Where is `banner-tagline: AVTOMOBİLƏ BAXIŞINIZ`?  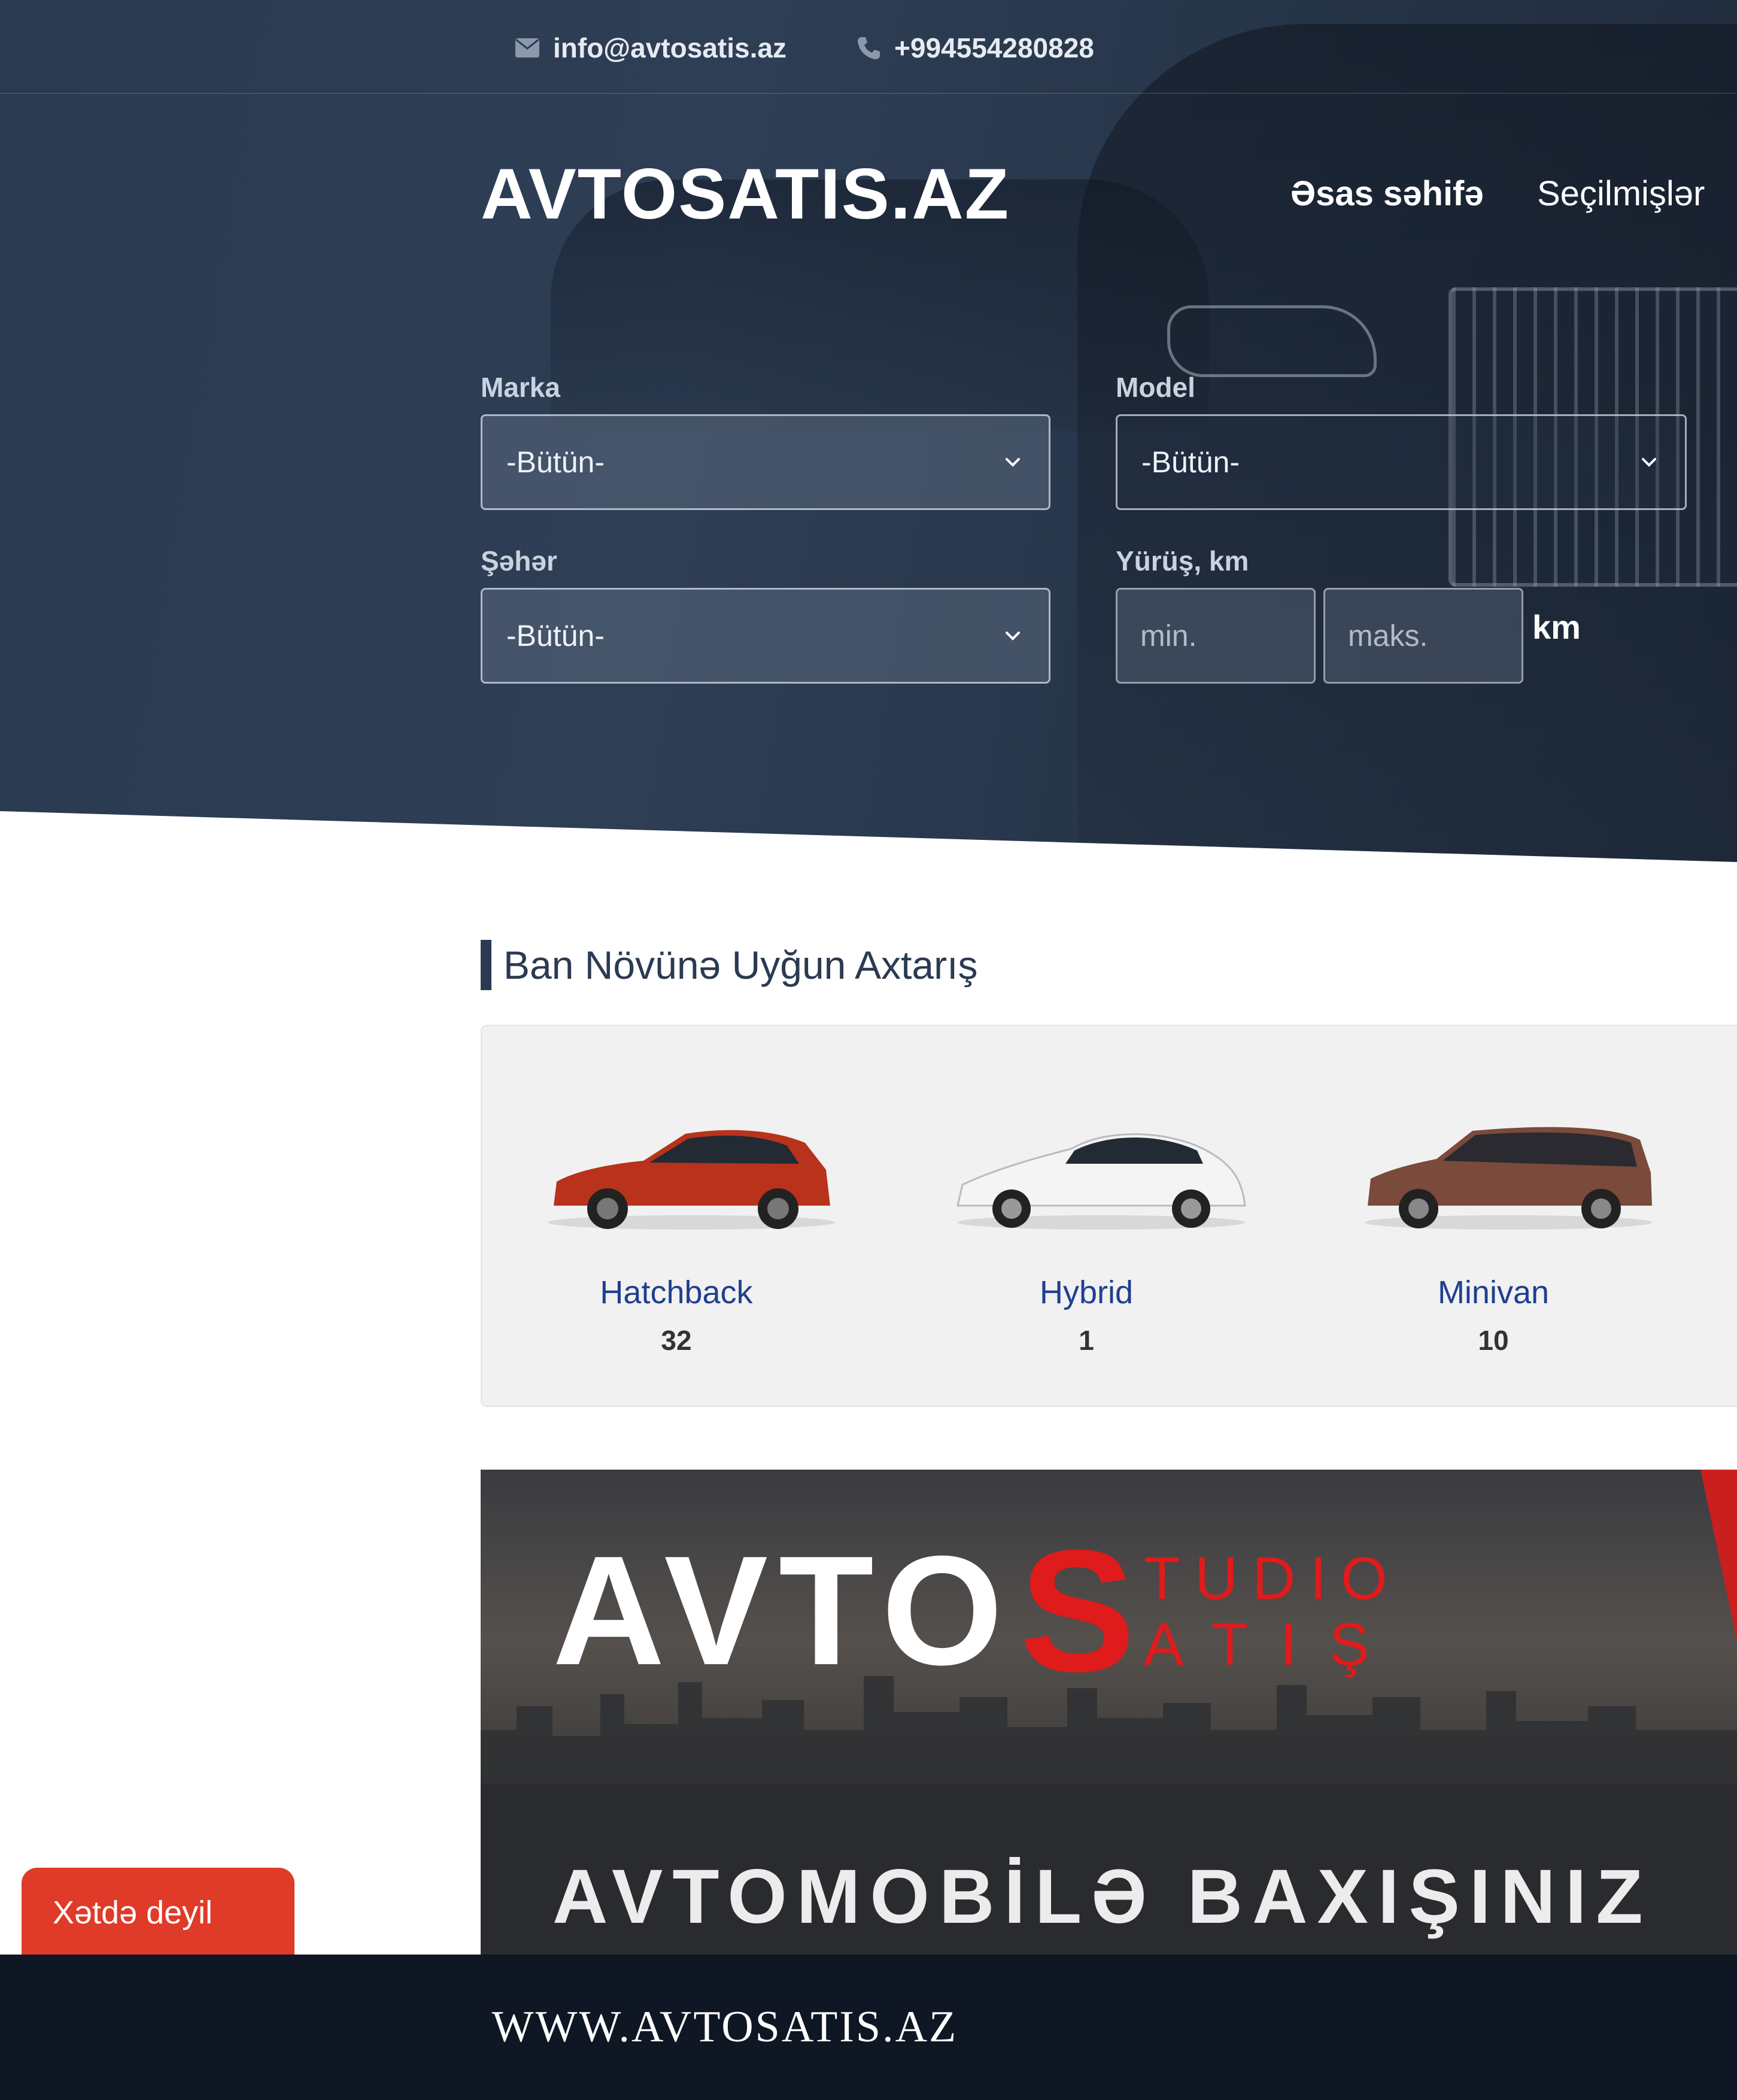
banner-tagline: AVTOMOBİLƏ BAXIŞINIZ is located at coordinates (1102, 1897).